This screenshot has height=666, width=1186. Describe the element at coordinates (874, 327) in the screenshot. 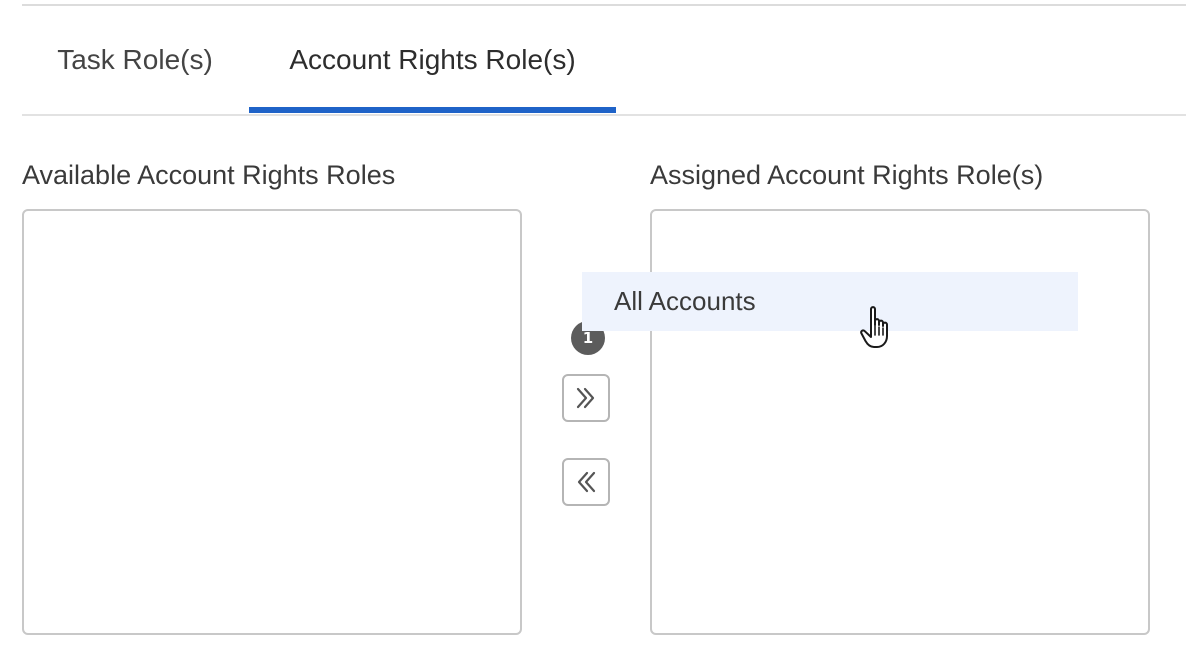

I see `hand-pointer-icon` at that location.